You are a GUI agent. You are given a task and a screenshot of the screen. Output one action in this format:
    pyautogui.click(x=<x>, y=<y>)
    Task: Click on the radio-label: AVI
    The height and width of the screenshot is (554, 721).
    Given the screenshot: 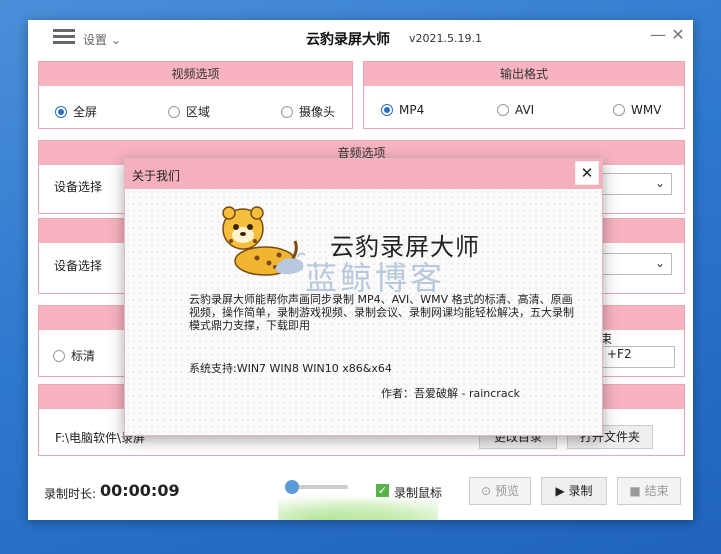 What is the action you would take?
    pyautogui.click(x=525, y=110)
    